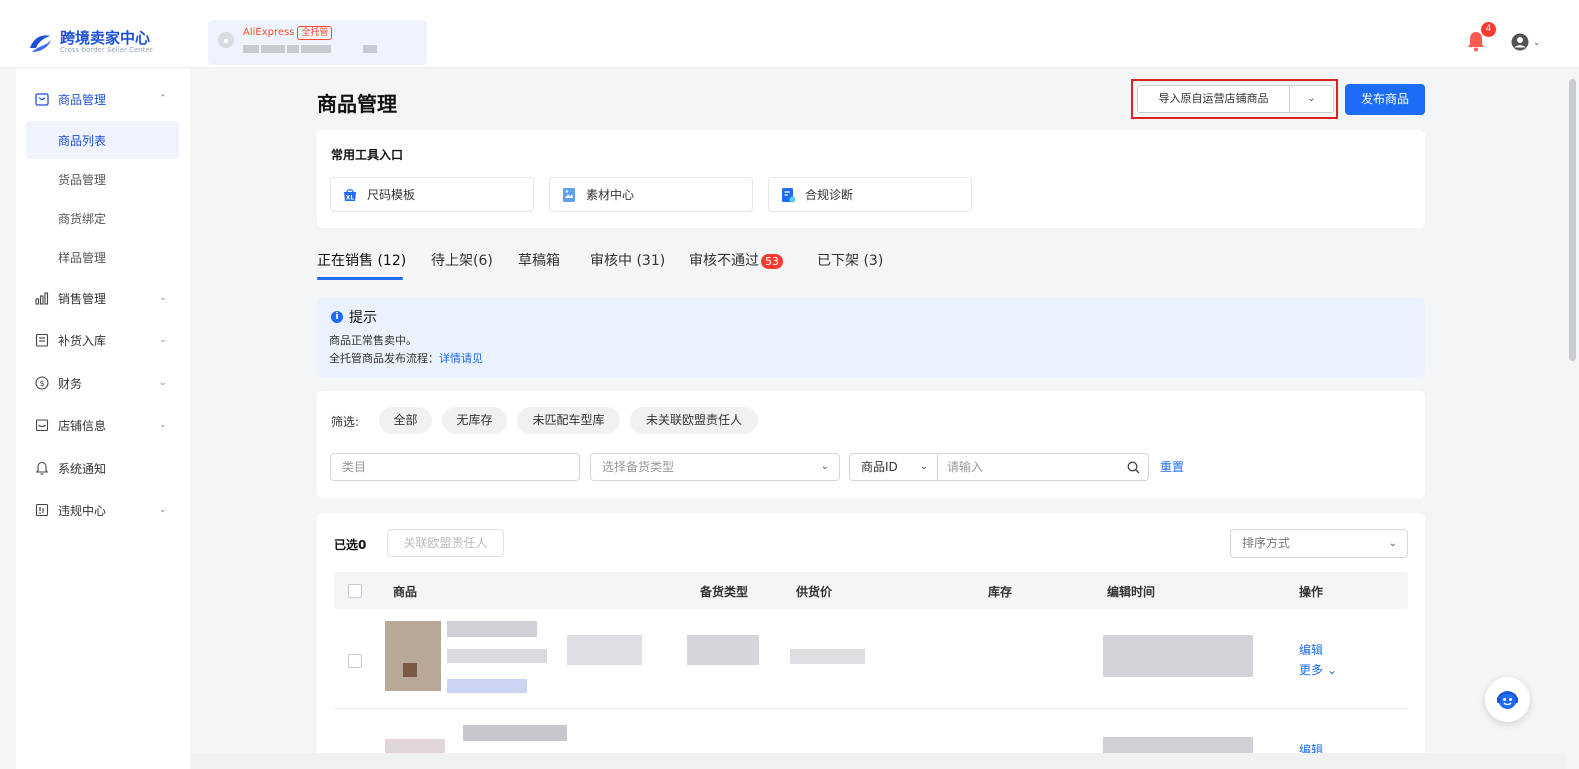 The height and width of the screenshot is (769, 1579). What do you see at coordinates (355, 591) in the screenshot?
I see `select-all-checkbox` at bounding box center [355, 591].